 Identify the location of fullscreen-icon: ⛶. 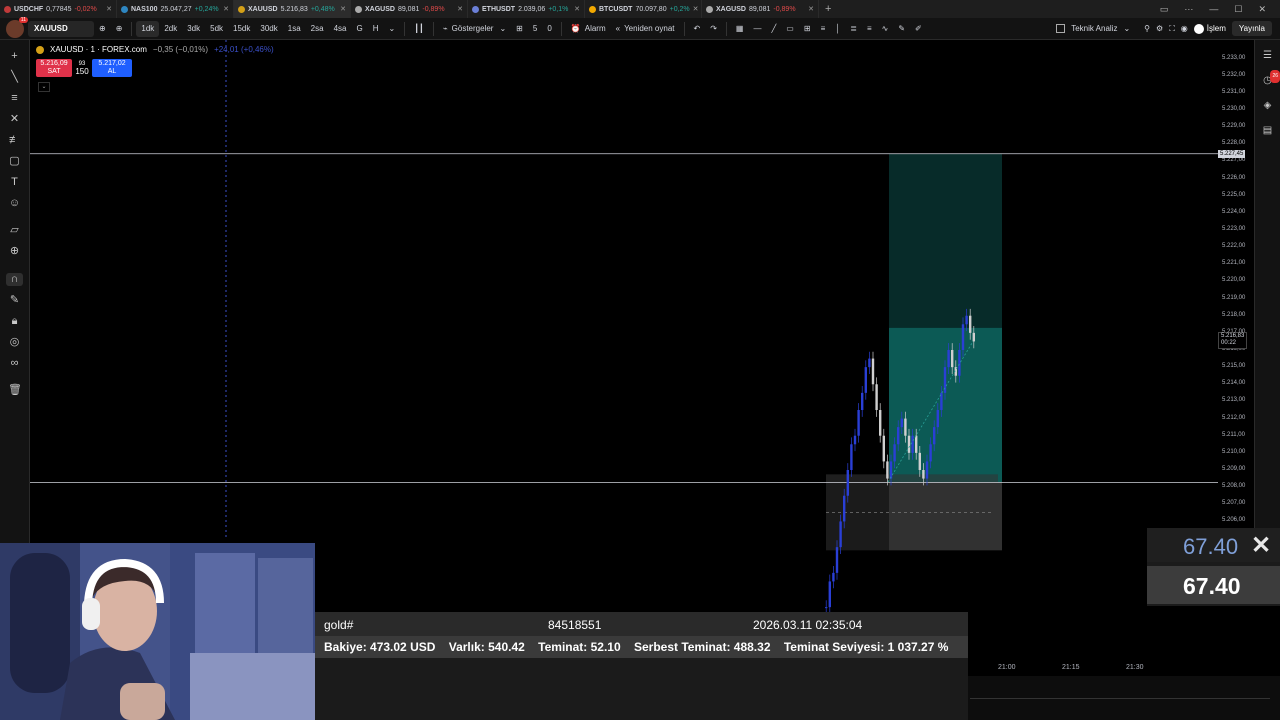
(1172, 29).